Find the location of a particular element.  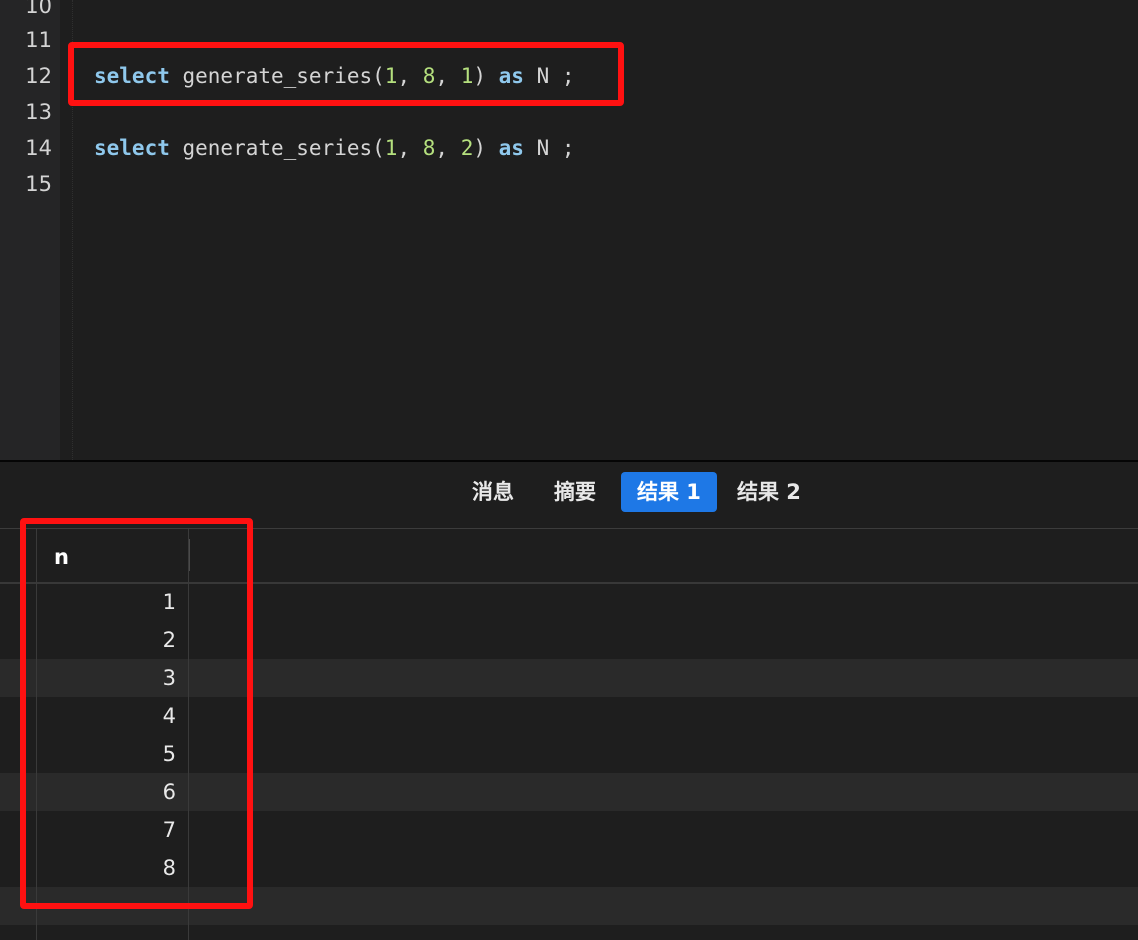

line-number: 15 is located at coordinates (38, 184).